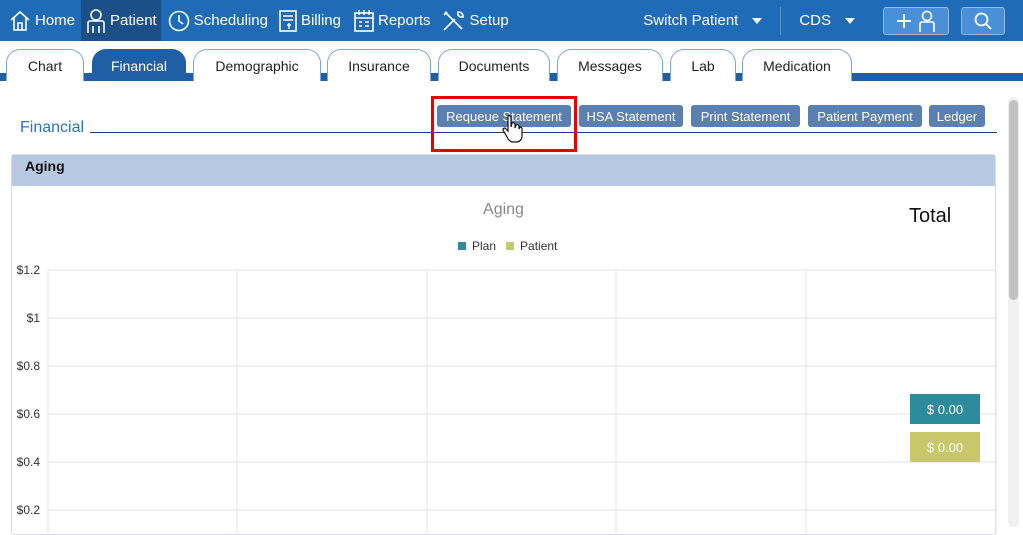 This screenshot has height=535, width=1023. What do you see at coordinates (404, 20) in the screenshot?
I see `nav-reports-label: Reports` at bounding box center [404, 20].